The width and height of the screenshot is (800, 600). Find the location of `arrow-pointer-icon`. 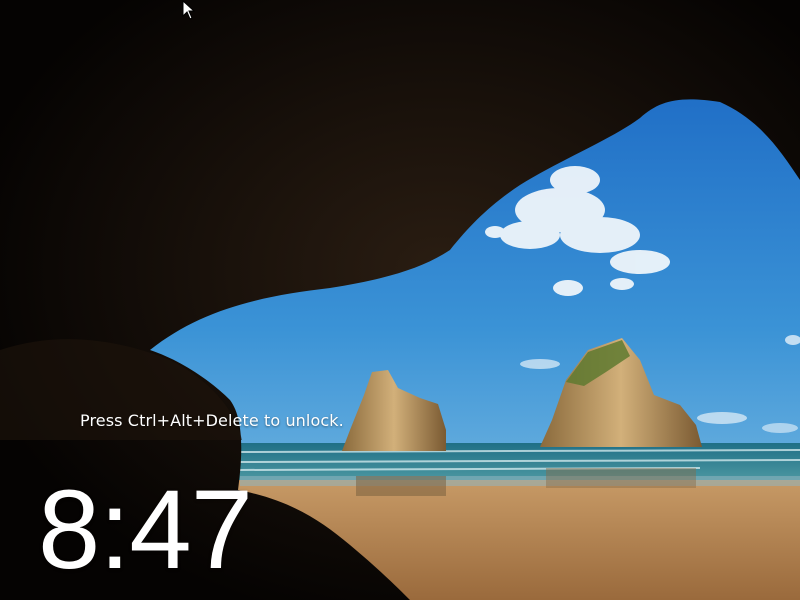

arrow-pointer-icon is located at coordinates (189, 10).